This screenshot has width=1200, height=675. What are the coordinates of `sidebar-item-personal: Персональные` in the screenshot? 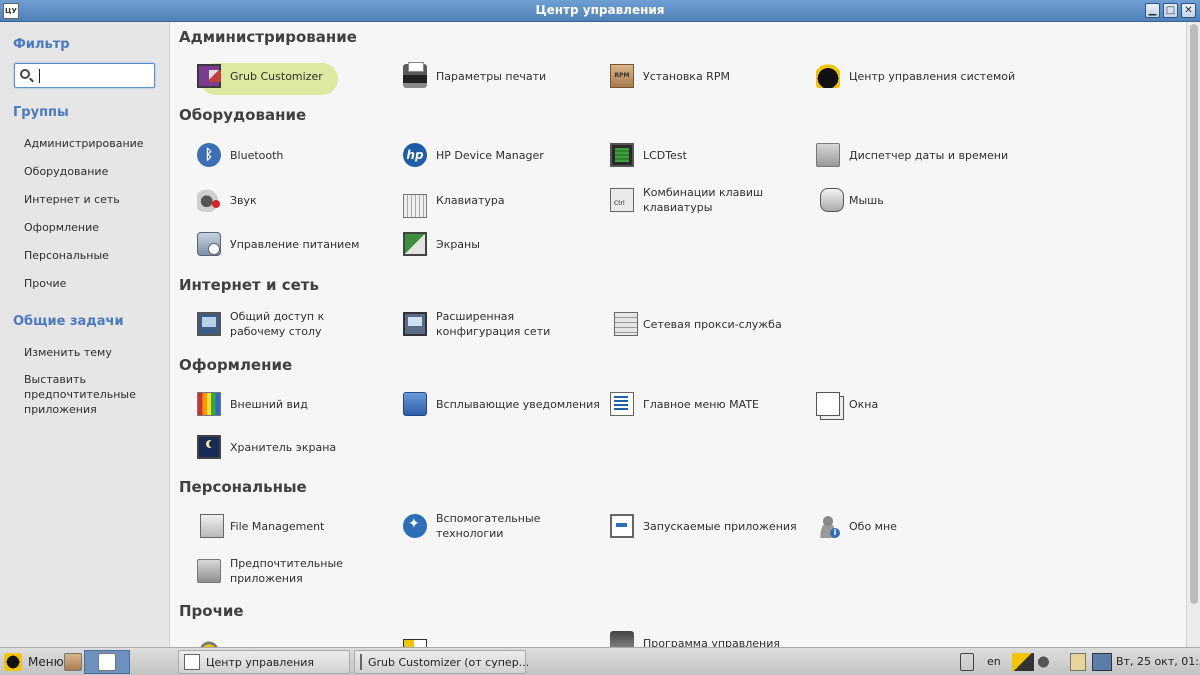 It's located at (91, 255).